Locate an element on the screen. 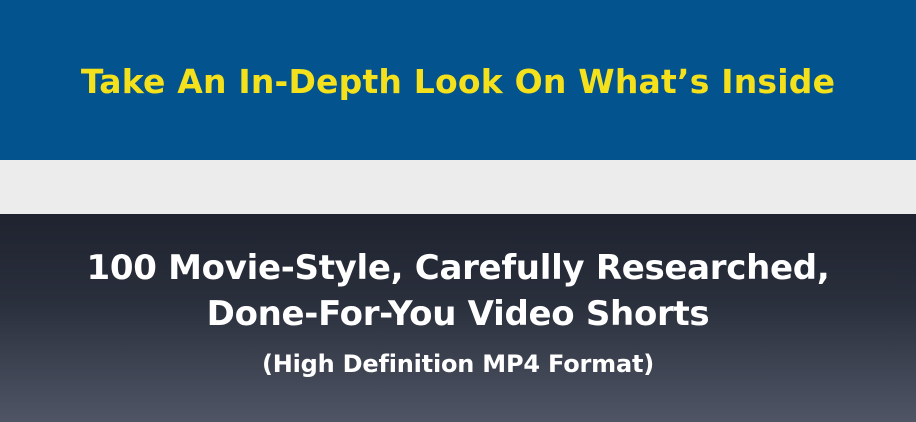  mp4-format-subtitle: (High Definition MP4 Format) is located at coordinates (458, 364).